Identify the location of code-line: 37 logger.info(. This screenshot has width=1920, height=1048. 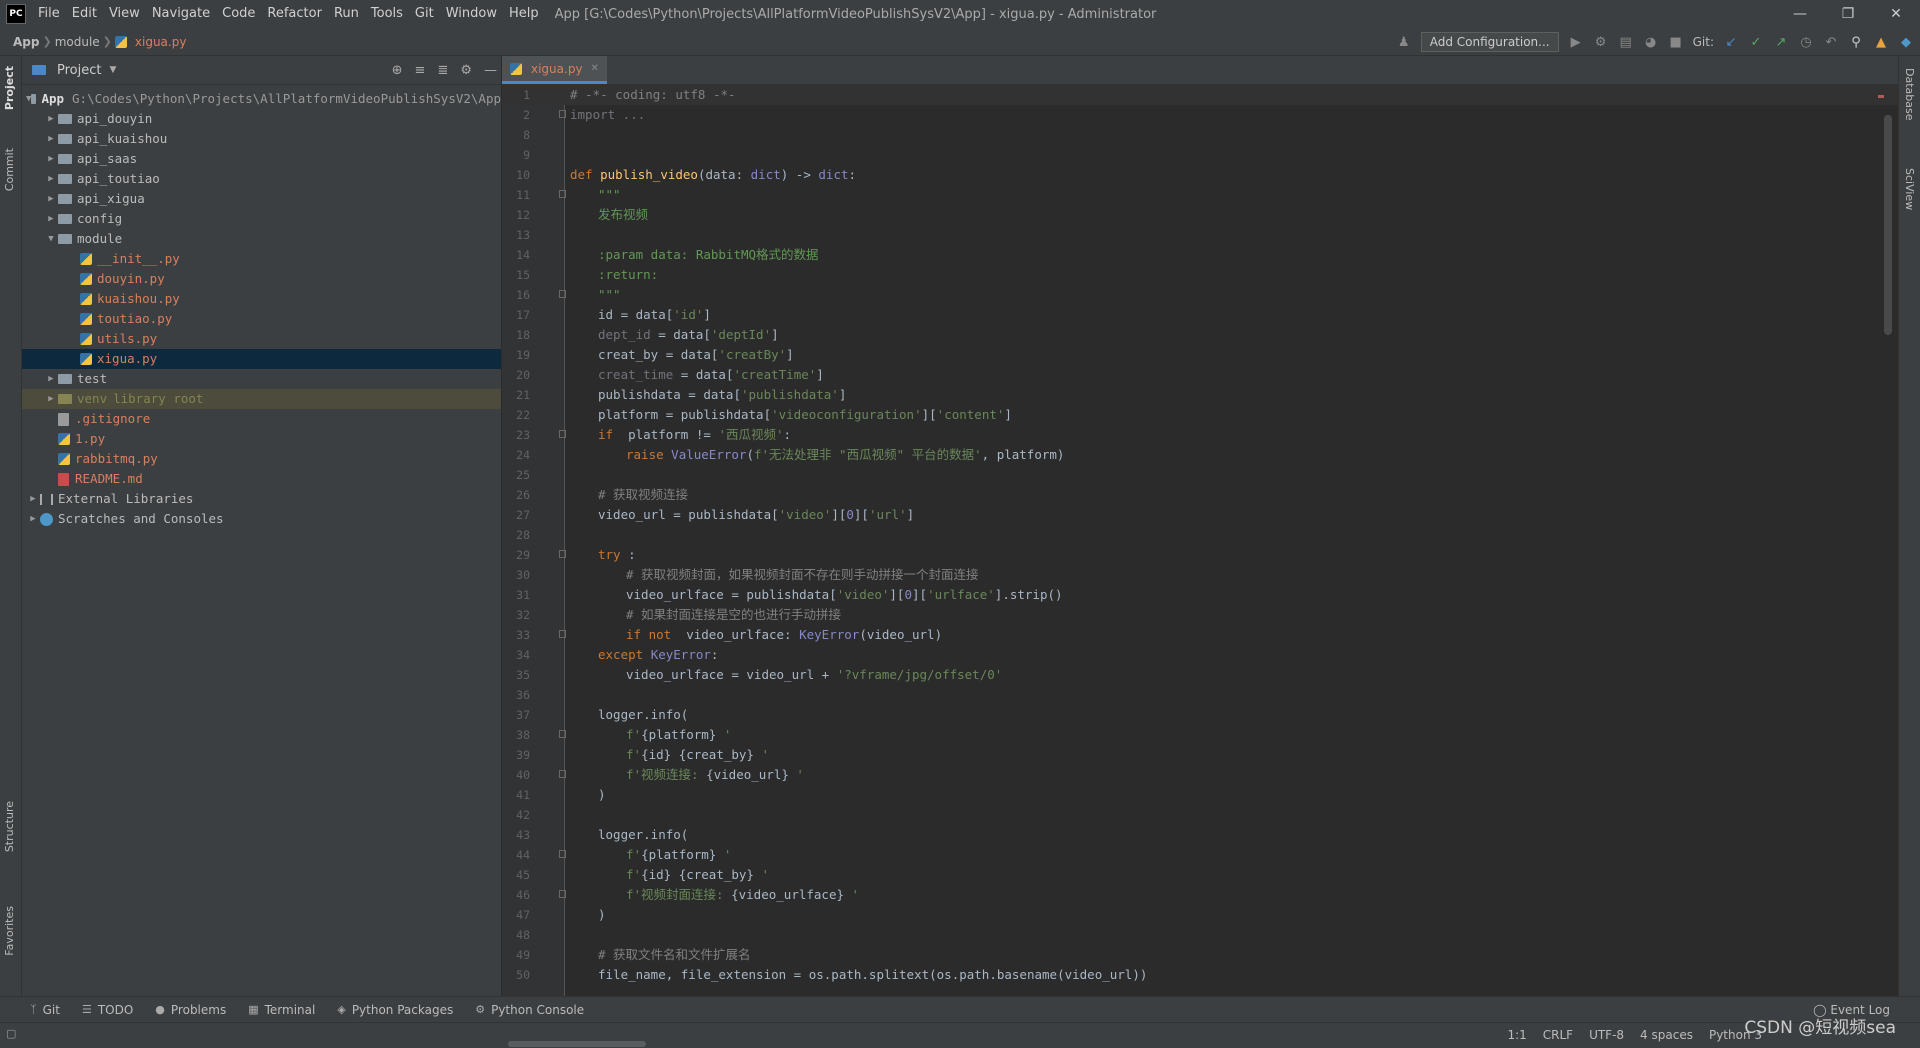
(1200, 715).